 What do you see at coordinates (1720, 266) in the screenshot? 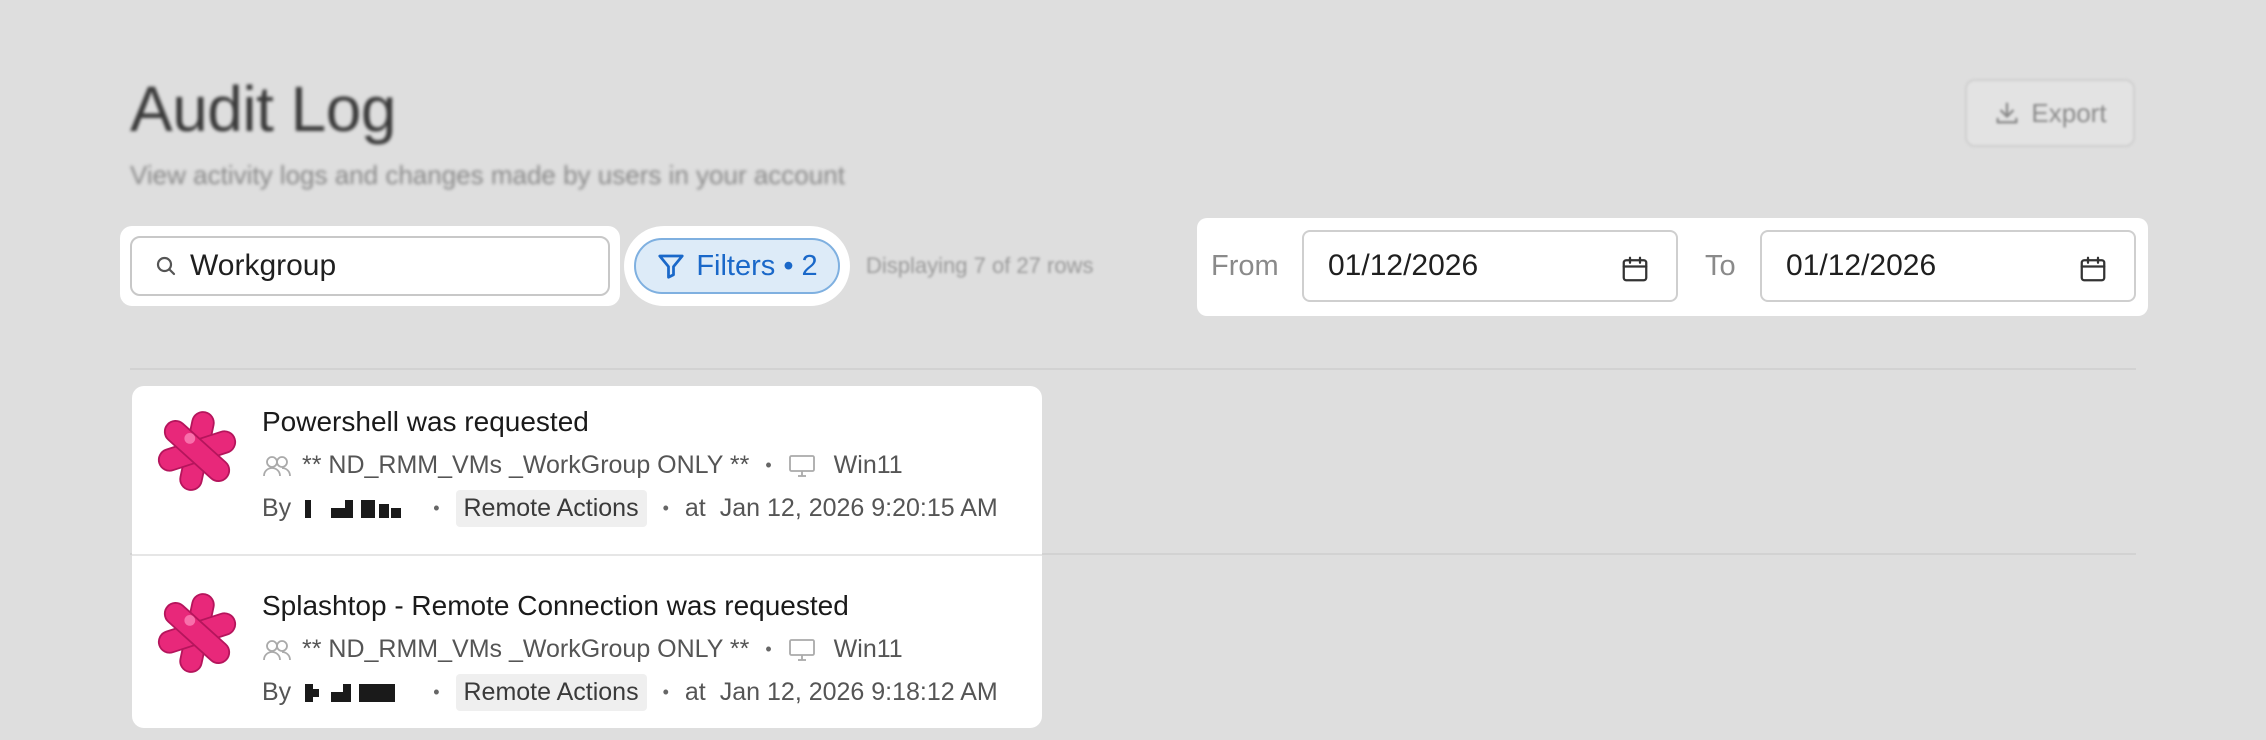
I see `to-label: To` at bounding box center [1720, 266].